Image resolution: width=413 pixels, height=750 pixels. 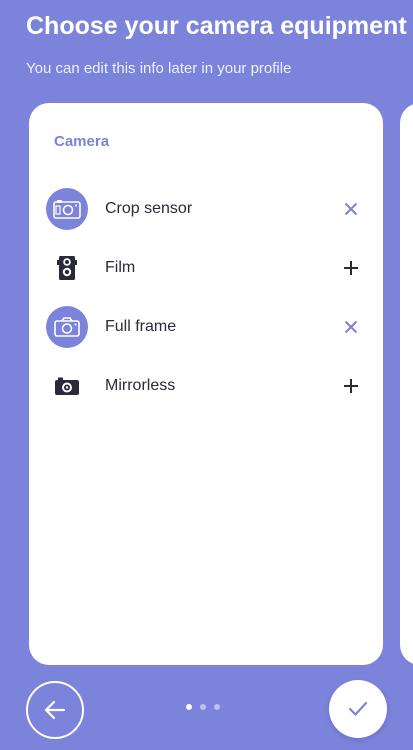 What do you see at coordinates (82, 141) in the screenshot?
I see `section-title-camera: Camera` at bounding box center [82, 141].